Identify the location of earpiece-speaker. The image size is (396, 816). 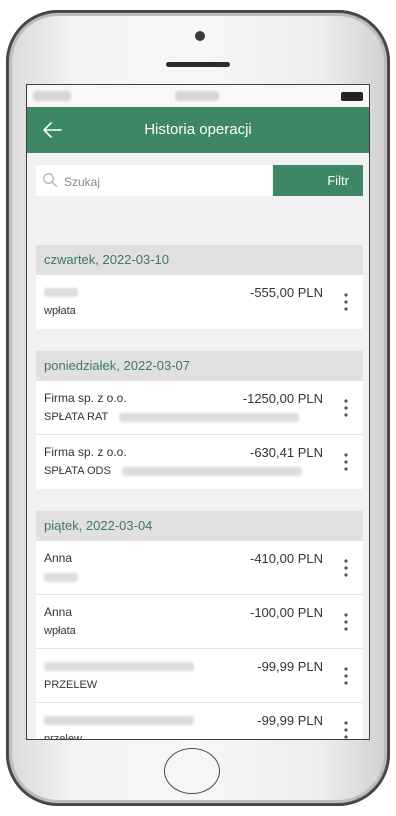
(198, 64).